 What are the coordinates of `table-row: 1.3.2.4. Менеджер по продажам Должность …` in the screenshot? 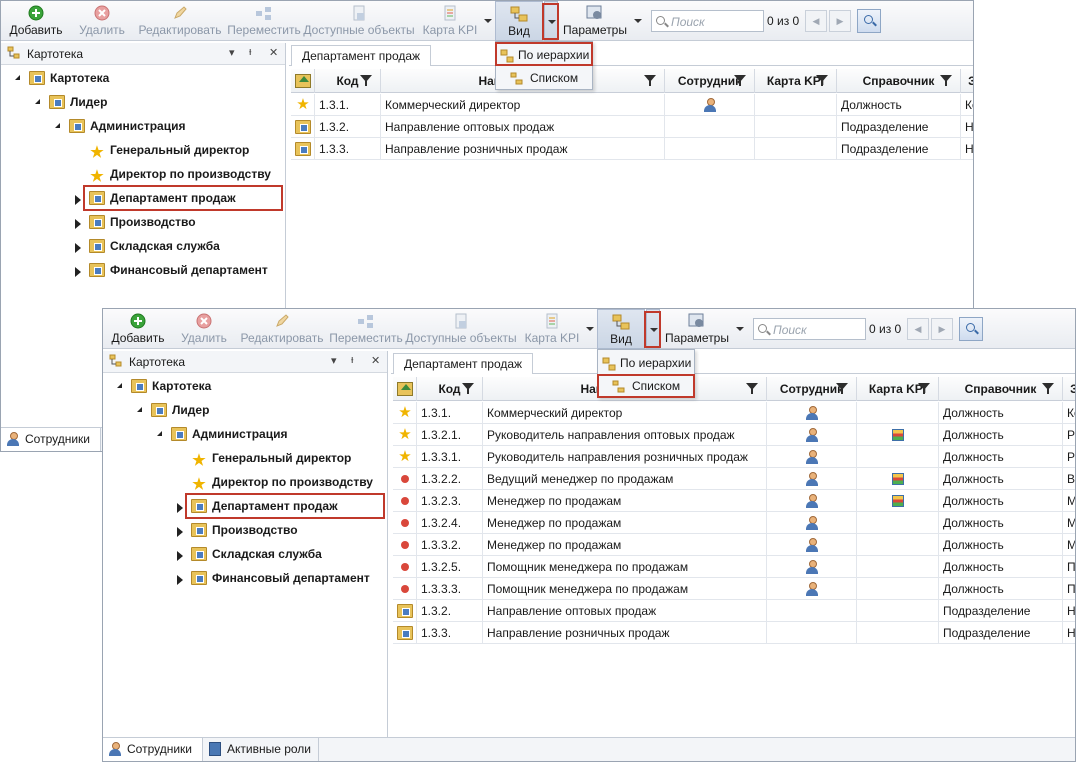 It's located at (734, 523).